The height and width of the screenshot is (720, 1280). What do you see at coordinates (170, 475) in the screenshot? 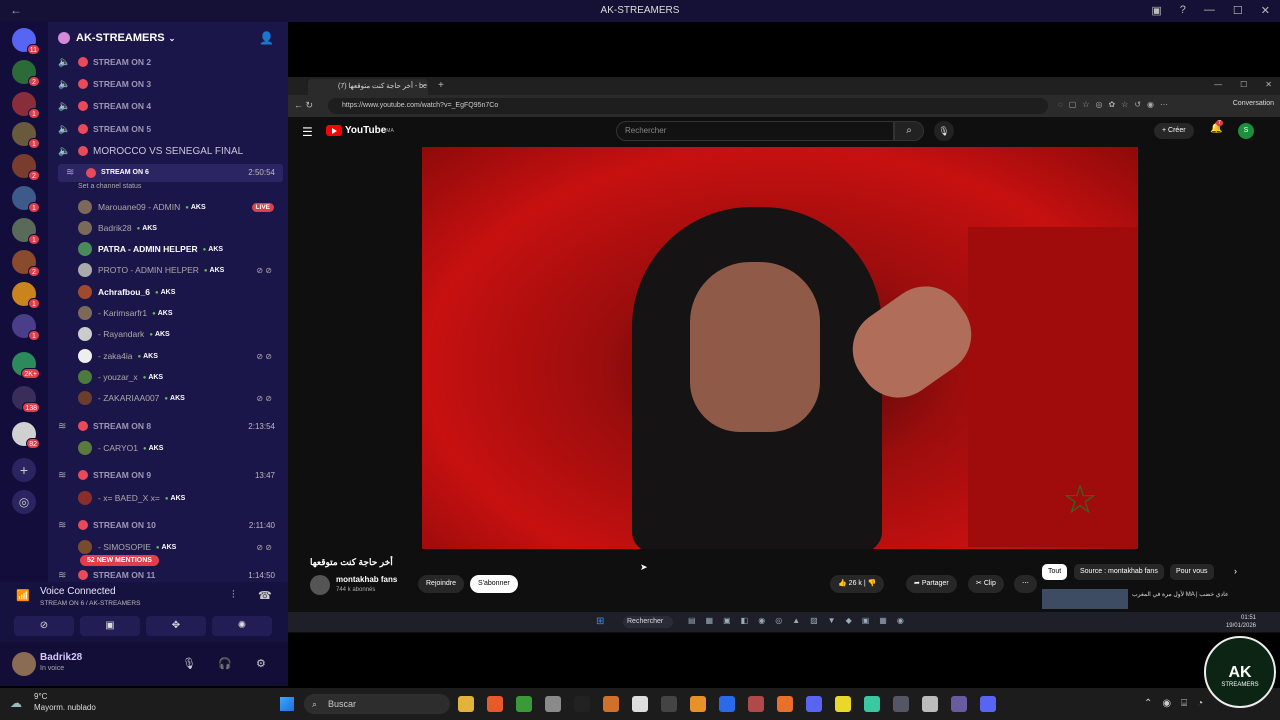
I see `channel-item: ≋ STREAM ON 9 13:47` at bounding box center [170, 475].